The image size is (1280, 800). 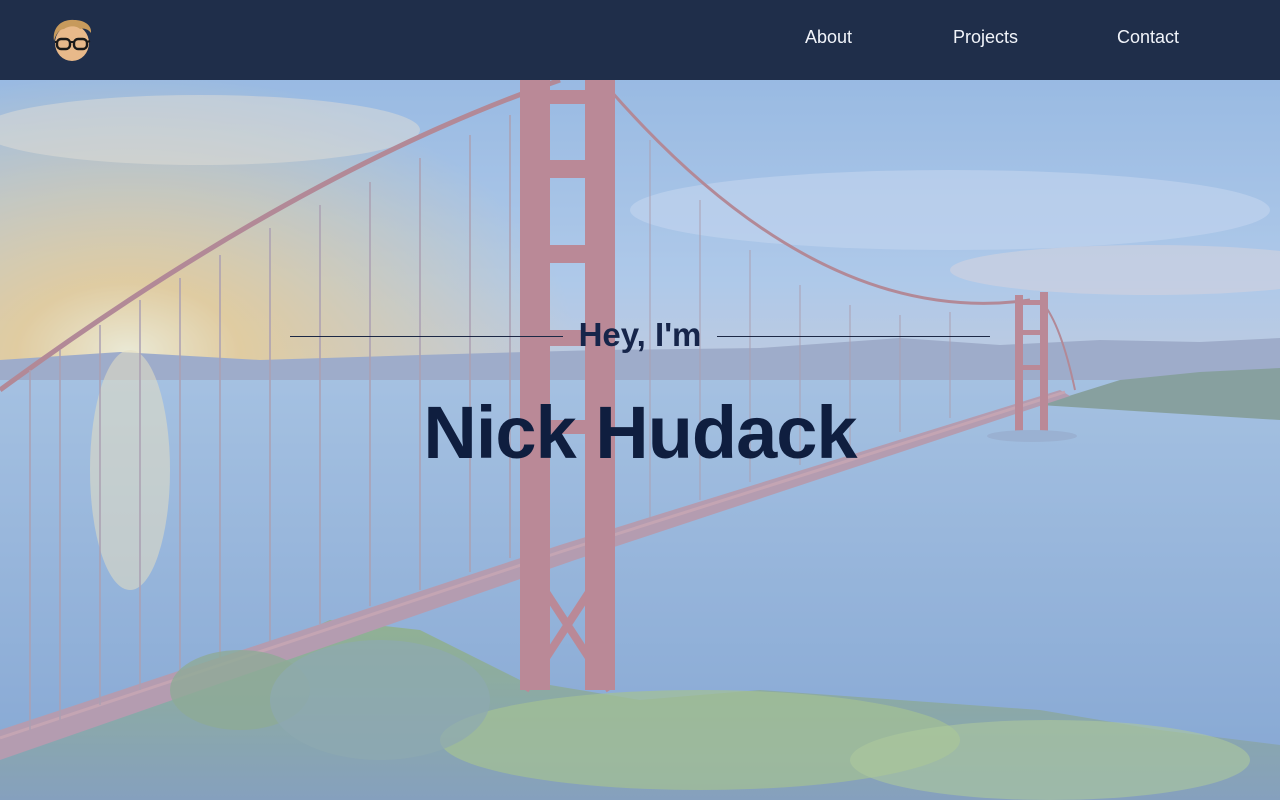 I want to click on nav-link-projects: Projects, so click(x=985, y=37).